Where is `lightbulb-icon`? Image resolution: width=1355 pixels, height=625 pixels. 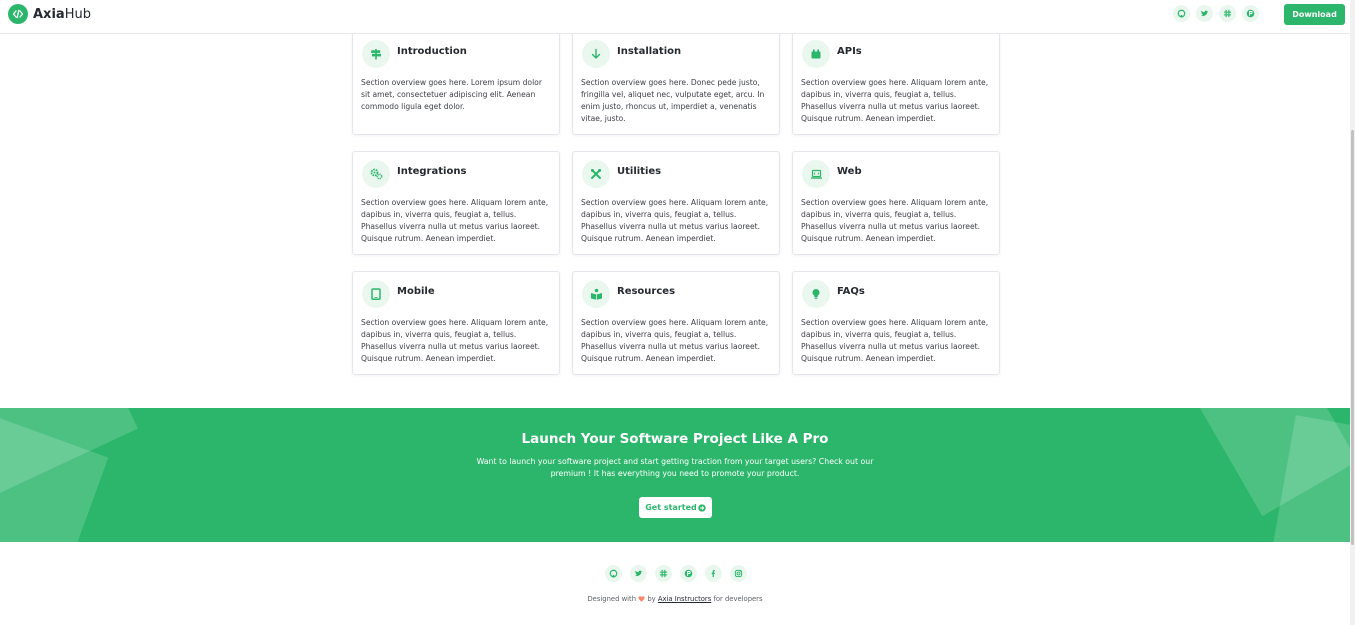
lightbulb-icon is located at coordinates (816, 294).